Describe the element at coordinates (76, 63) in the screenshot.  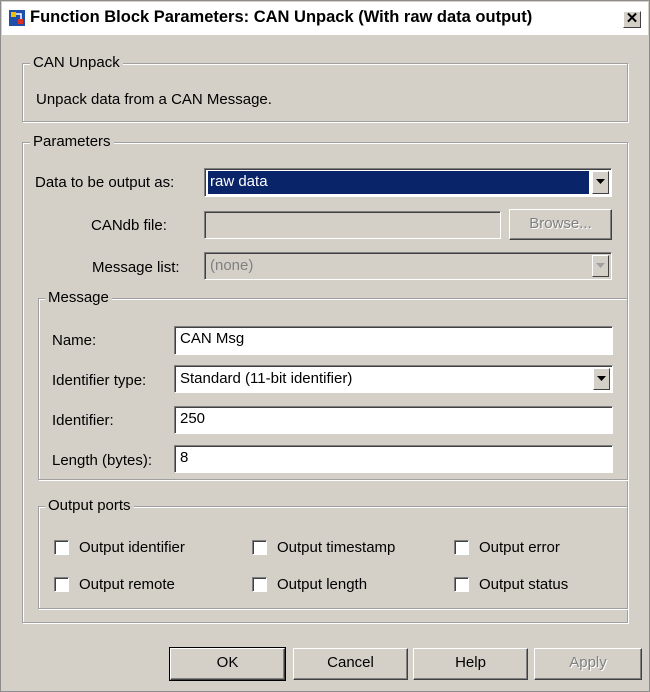
I see `description-group-legend: CAN Unpack` at that location.